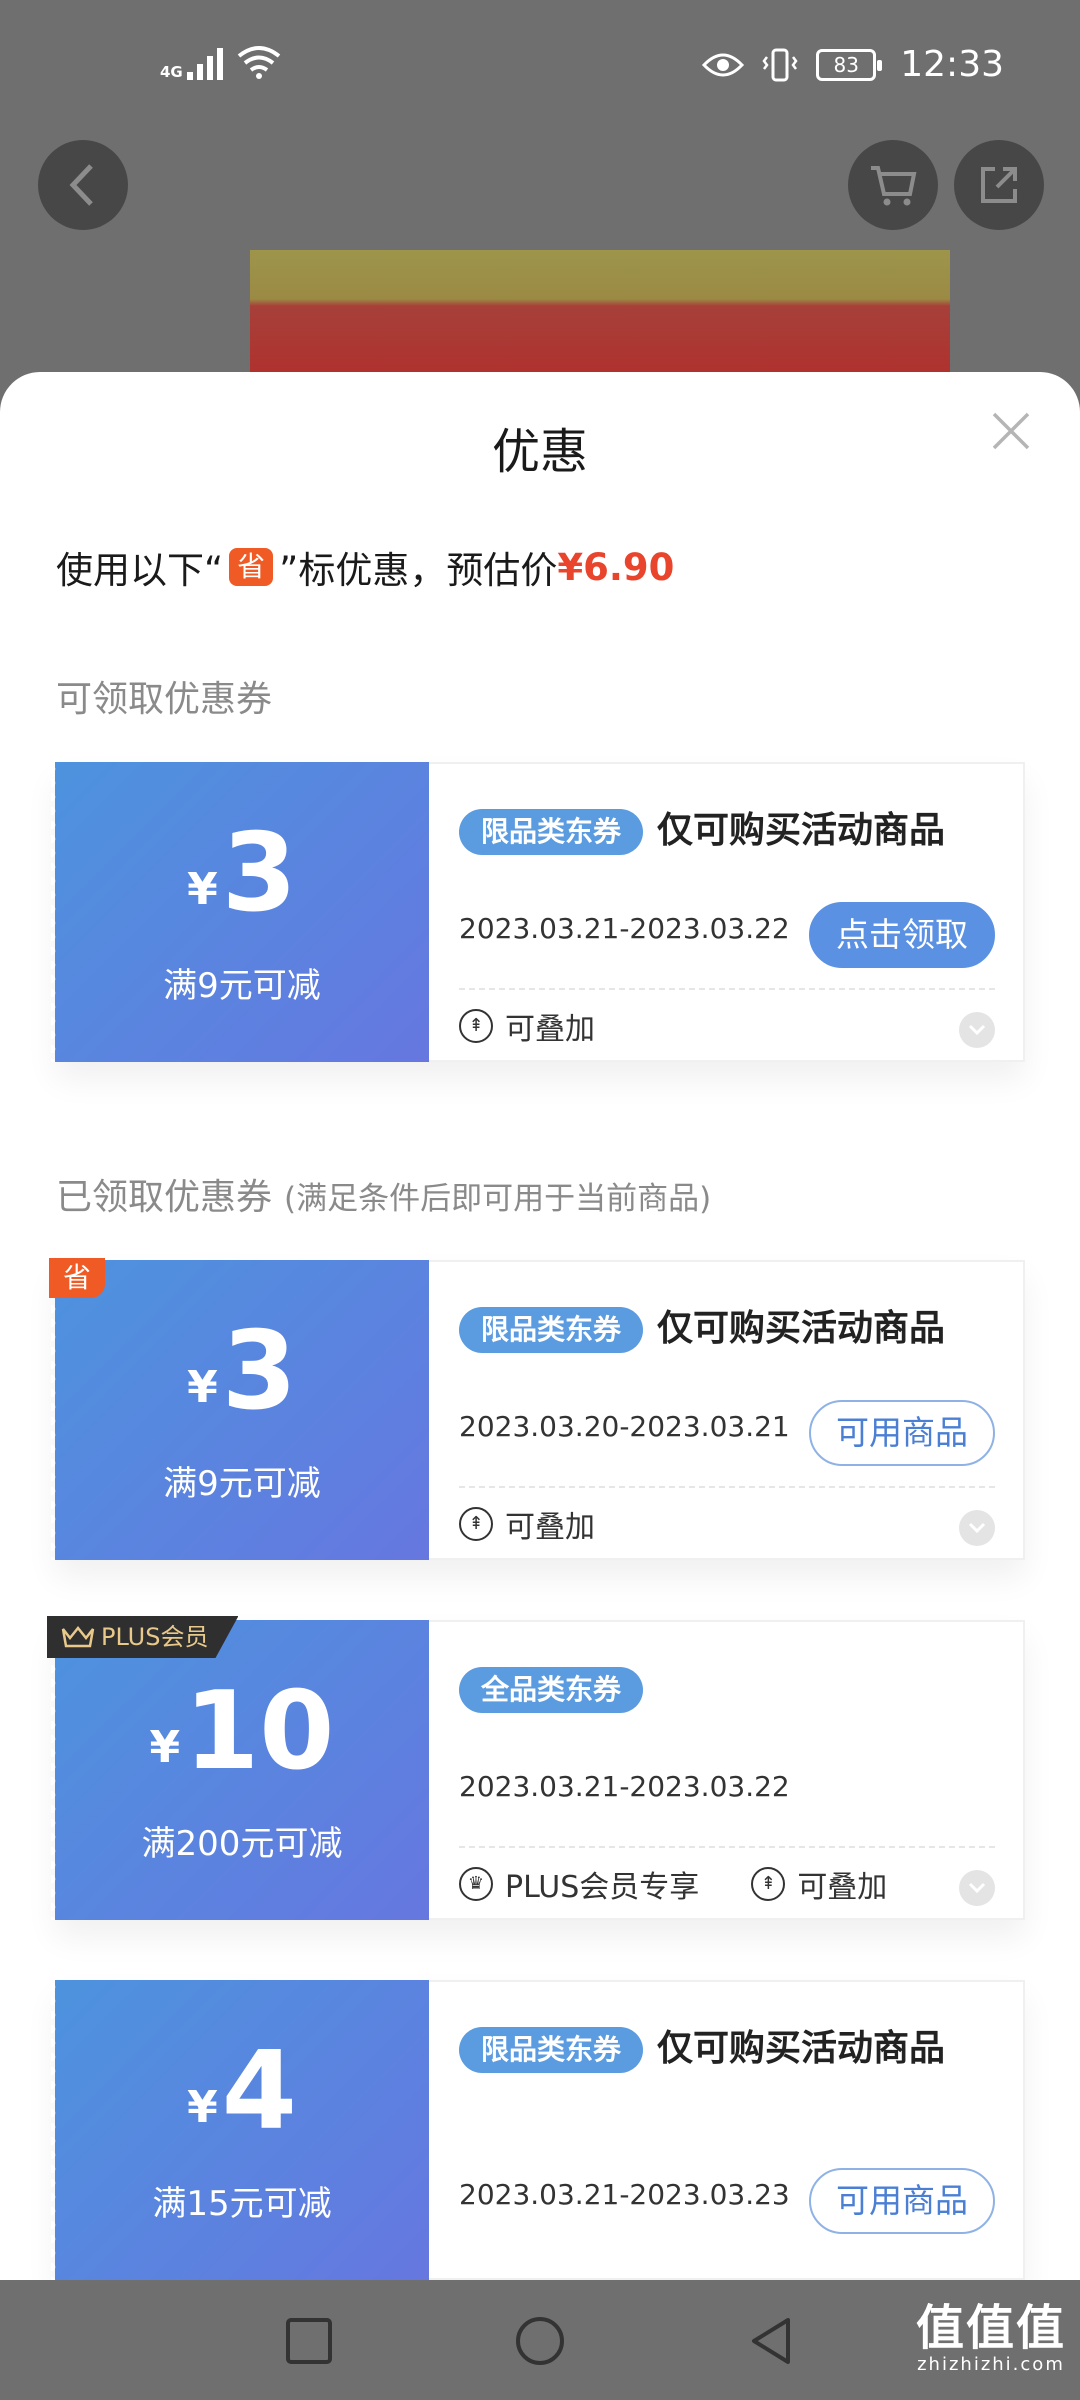 The height and width of the screenshot is (2400, 1080). Describe the element at coordinates (155, 1637) in the screenshot. I see `plus-badge-label: PLUS会员` at that location.